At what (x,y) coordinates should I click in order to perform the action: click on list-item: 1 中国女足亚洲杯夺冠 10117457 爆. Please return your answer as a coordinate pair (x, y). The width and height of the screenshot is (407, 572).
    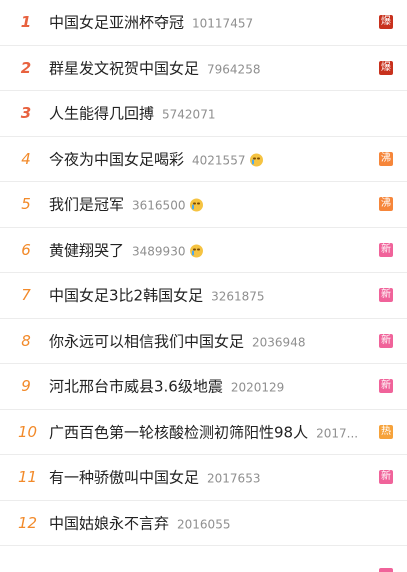
    Looking at the image, I should click on (203, 23).